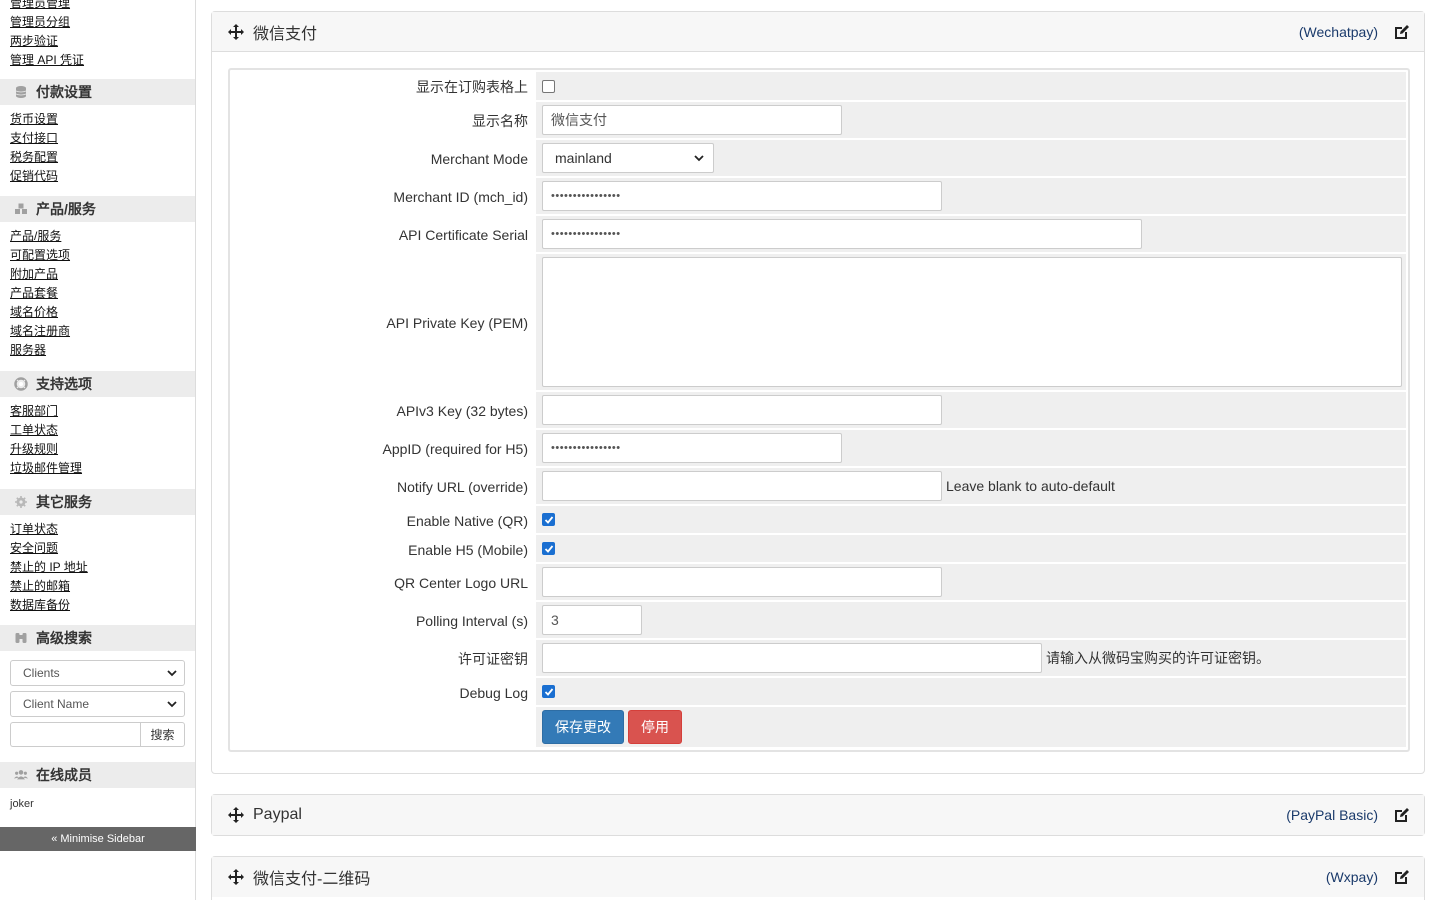  What do you see at coordinates (792, 658) in the screenshot?
I see `license-input` at bounding box center [792, 658].